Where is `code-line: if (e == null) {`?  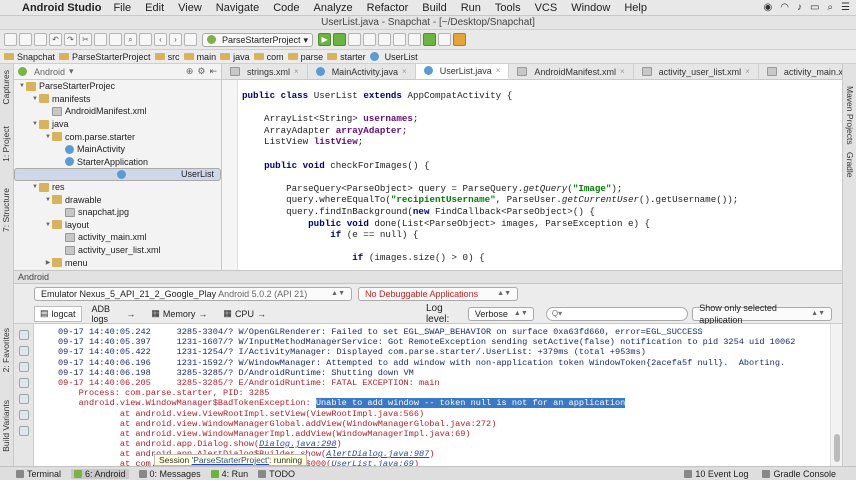
code-line: if (e == null) { is located at coordinates (542, 235).